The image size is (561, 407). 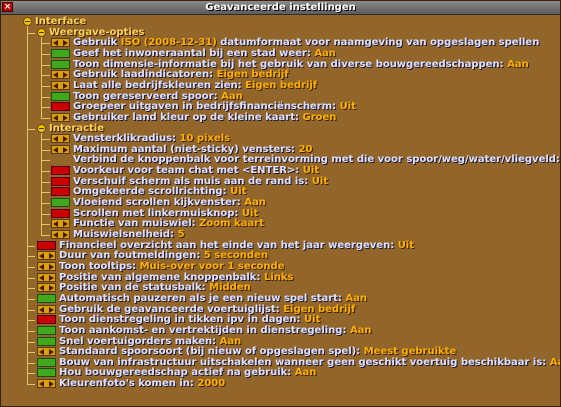 I want to click on setting-label: Kleurenfoto's komen in:, so click(x=128, y=384).